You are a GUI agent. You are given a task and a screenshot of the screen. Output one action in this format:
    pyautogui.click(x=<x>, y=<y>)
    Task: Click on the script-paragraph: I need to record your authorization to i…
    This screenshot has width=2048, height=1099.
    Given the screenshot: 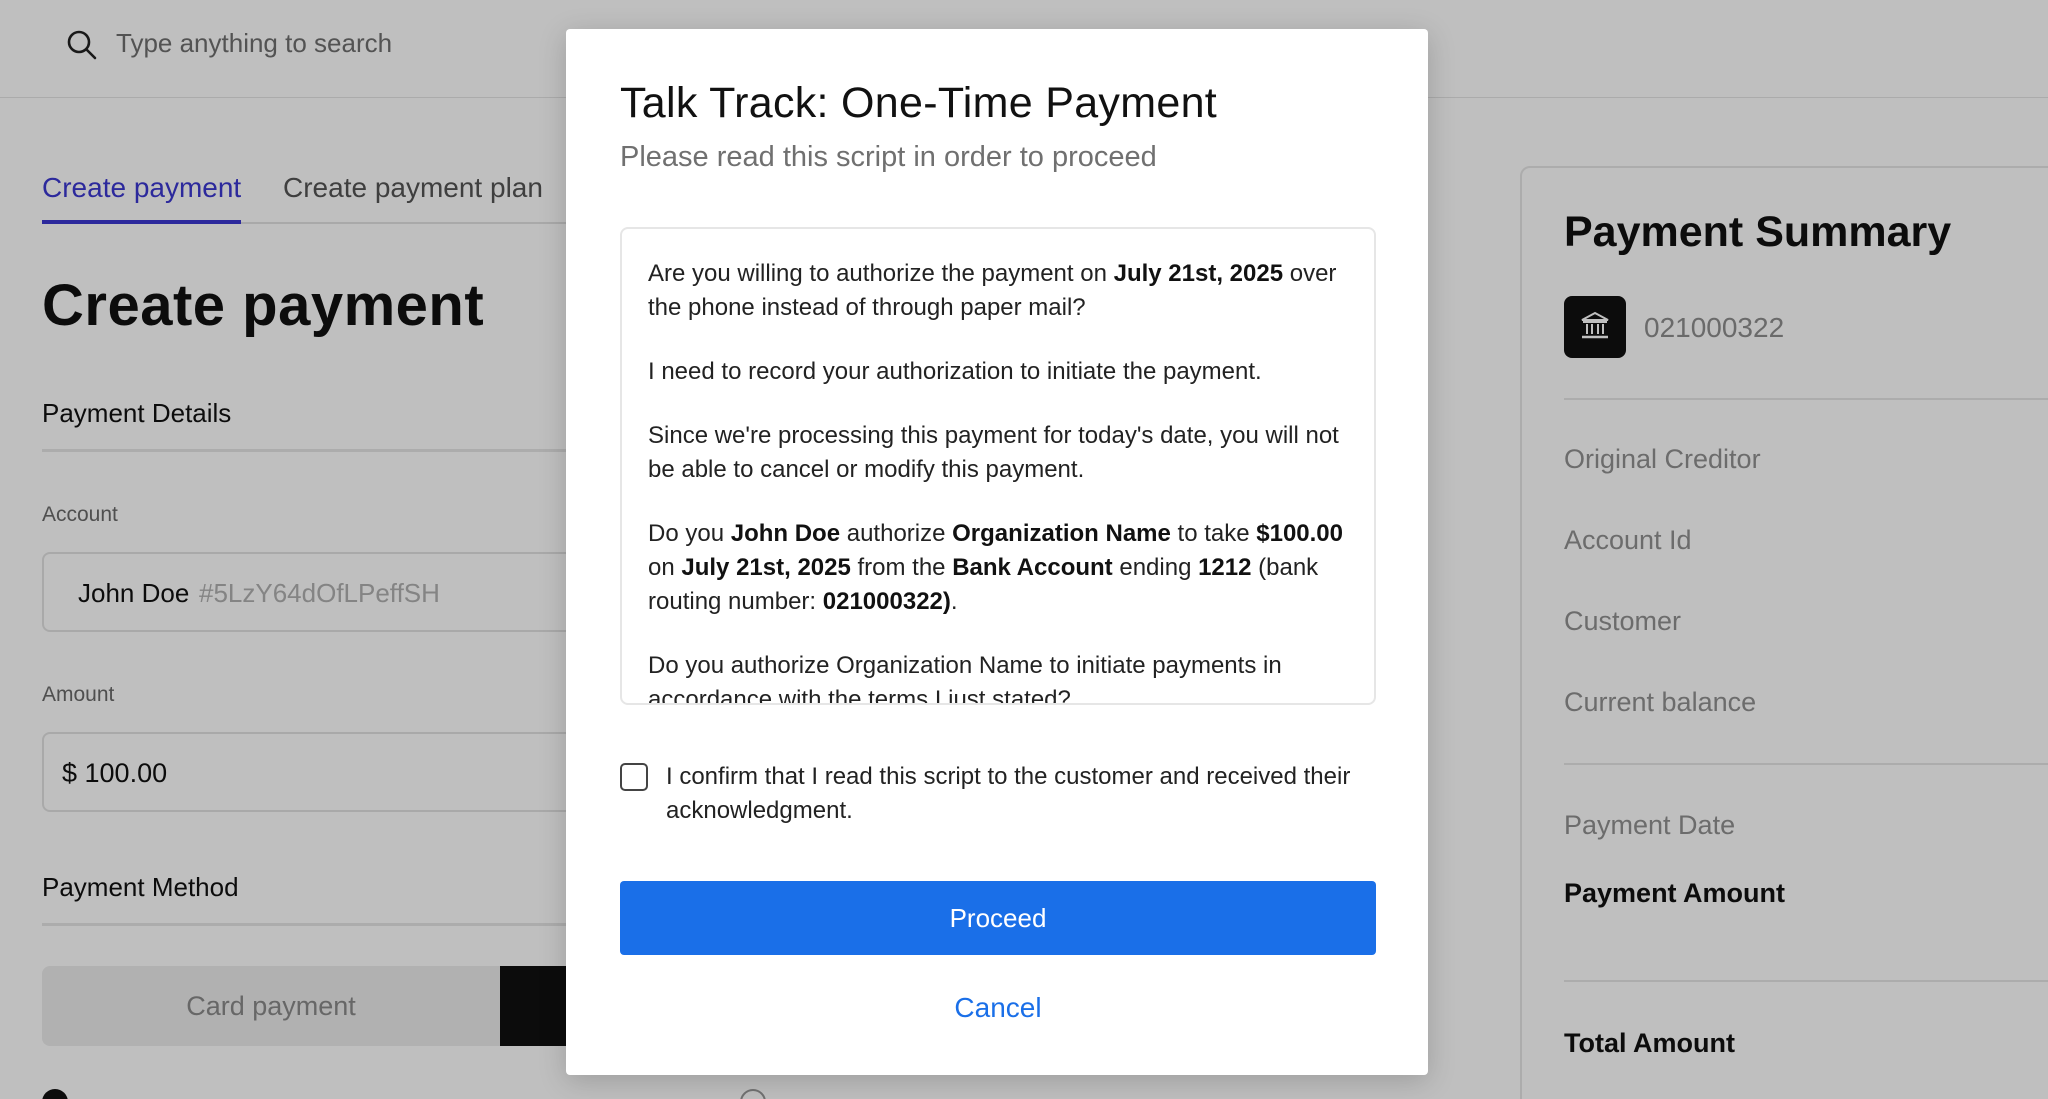 What is the action you would take?
    pyautogui.click(x=955, y=371)
    